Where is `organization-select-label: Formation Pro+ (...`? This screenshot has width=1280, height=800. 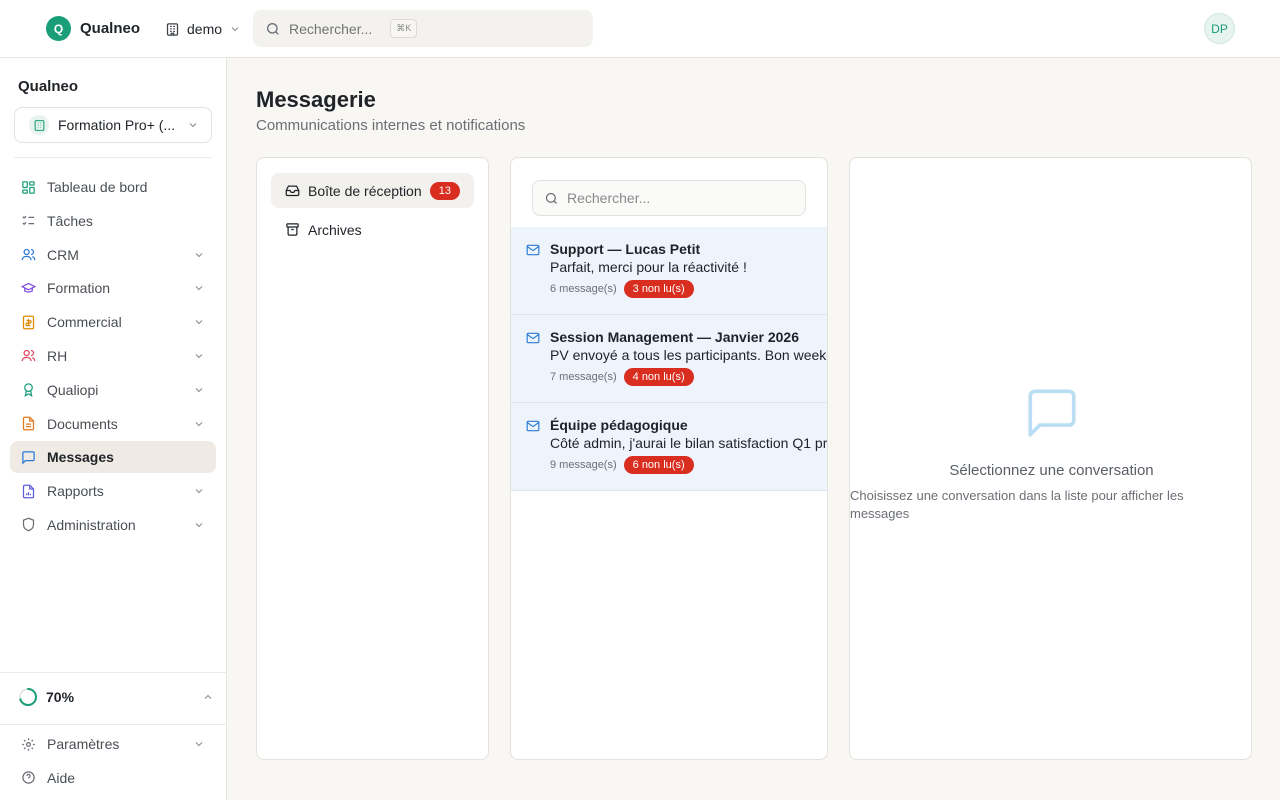
organization-select-label: Formation Pro+ (... is located at coordinates (117, 125).